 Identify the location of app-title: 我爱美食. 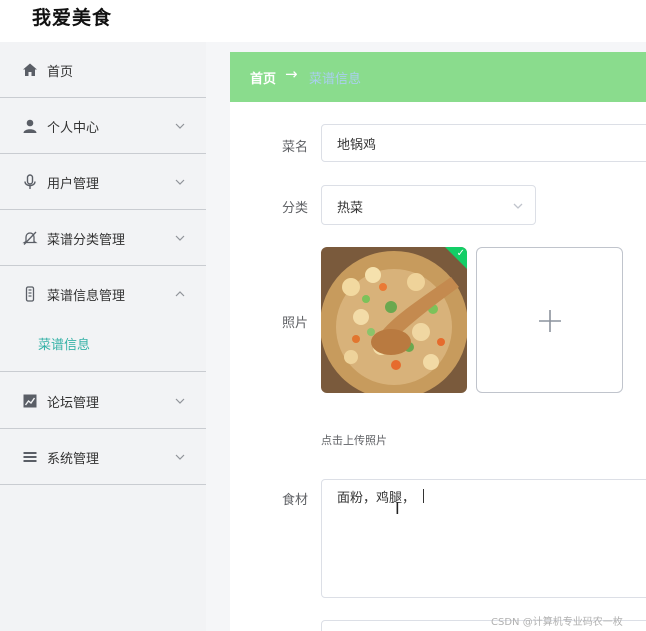
(72, 18).